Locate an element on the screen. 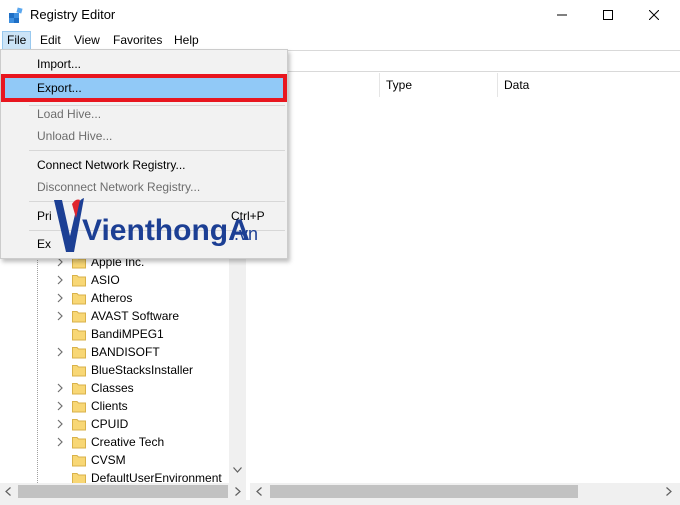 This screenshot has width=680, height=505. list-horizontal-scrollbar is located at coordinates (465, 491).